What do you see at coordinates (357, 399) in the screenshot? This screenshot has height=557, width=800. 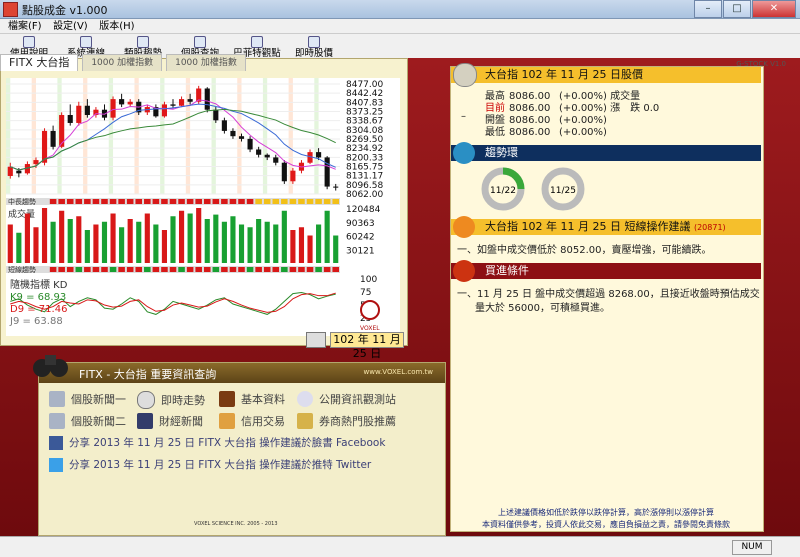 I see `link-mops-label: 公開資訊觀測站` at bounding box center [357, 399].